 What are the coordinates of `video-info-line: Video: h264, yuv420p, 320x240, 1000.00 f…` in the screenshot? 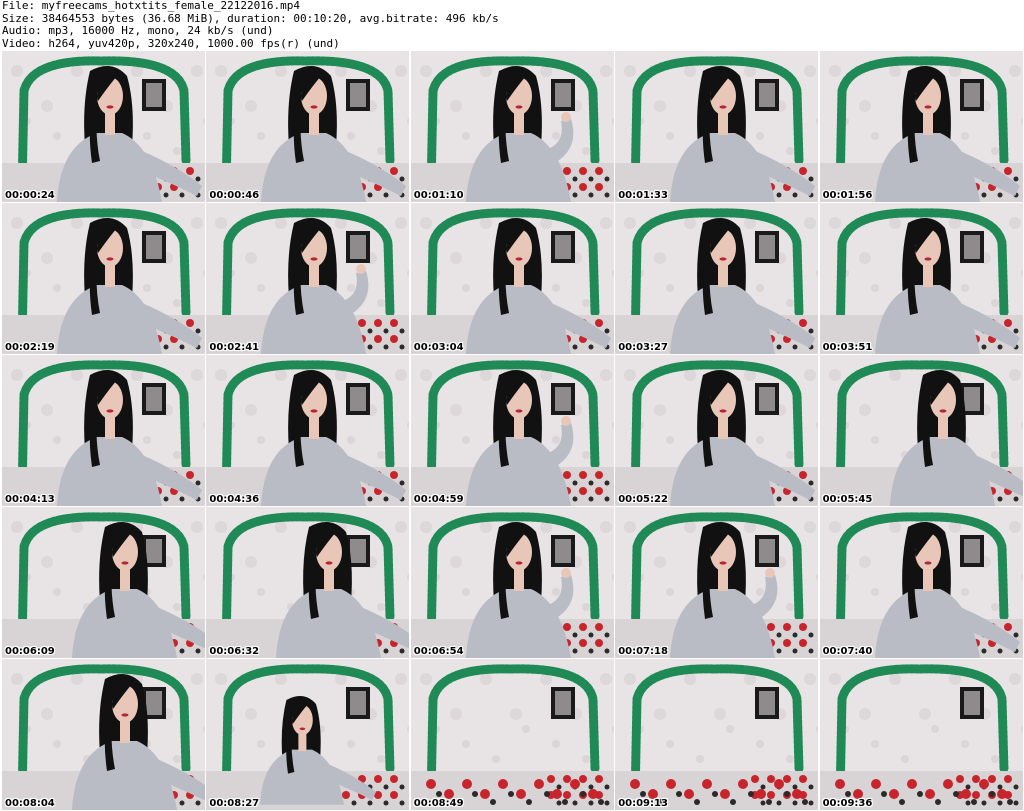 It's located at (171, 43).